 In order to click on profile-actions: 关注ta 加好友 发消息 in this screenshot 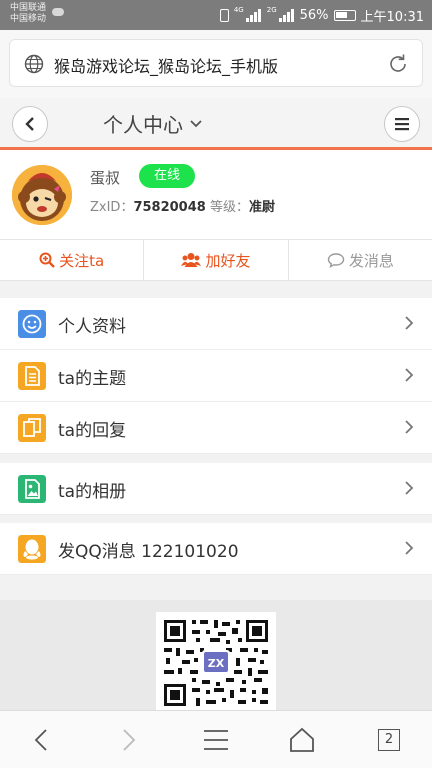, I will do `click(216, 260)`.